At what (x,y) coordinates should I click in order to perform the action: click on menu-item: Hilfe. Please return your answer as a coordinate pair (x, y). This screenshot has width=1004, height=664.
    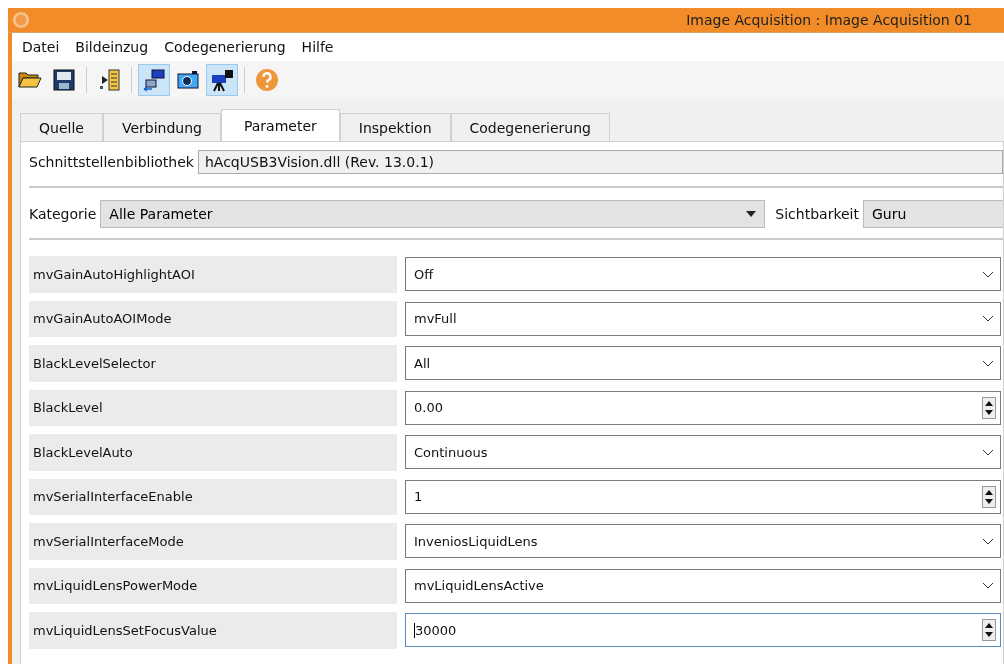
    Looking at the image, I should click on (317, 47).